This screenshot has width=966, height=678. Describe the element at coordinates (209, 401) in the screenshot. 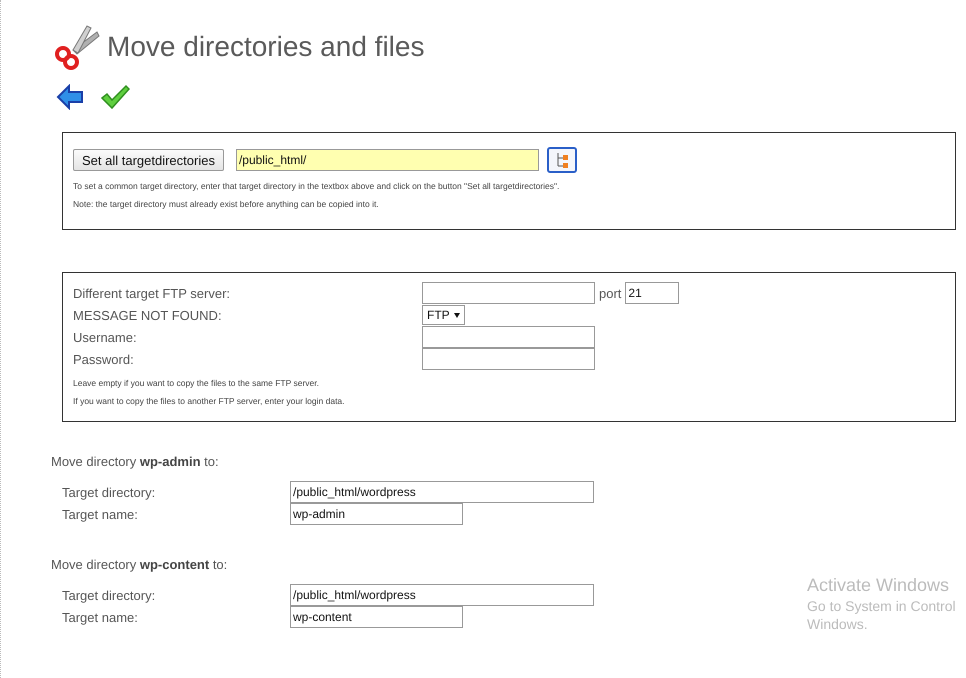

I see `help-text: If you want to copy the files to another FTP server, enter your login data.` at that location.